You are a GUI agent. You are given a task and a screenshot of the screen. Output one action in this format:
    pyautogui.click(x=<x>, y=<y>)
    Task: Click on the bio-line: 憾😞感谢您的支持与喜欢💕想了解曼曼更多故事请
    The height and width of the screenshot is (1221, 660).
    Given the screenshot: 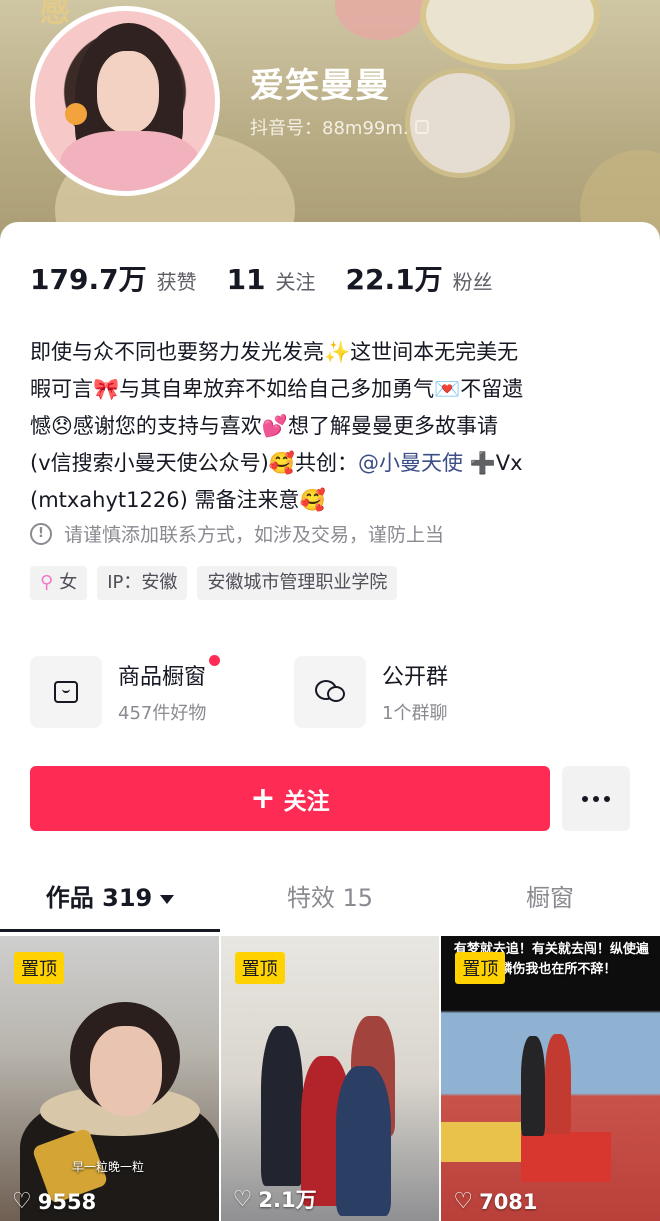 What is the action you would take?
    pyautogui.click(x=264, y=426)
    